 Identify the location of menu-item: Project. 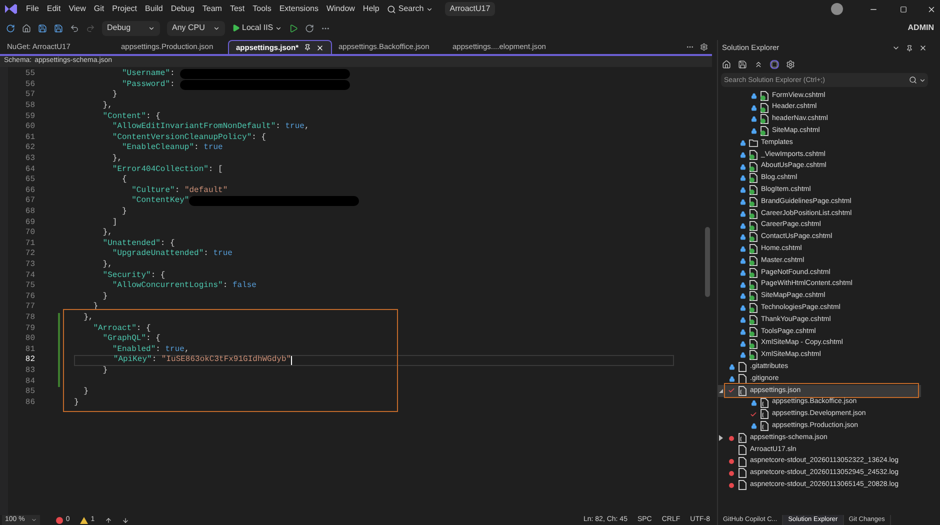
(125, 9).